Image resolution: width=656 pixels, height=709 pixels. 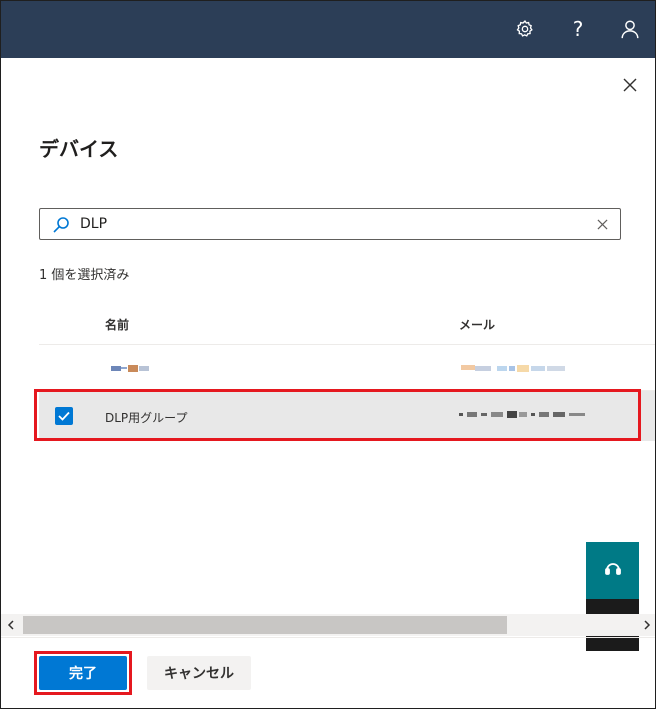 What do you see at coordinates (83, 673) in the screenshot?
I see `done-button: 完了` at bounding box center [83, 673].